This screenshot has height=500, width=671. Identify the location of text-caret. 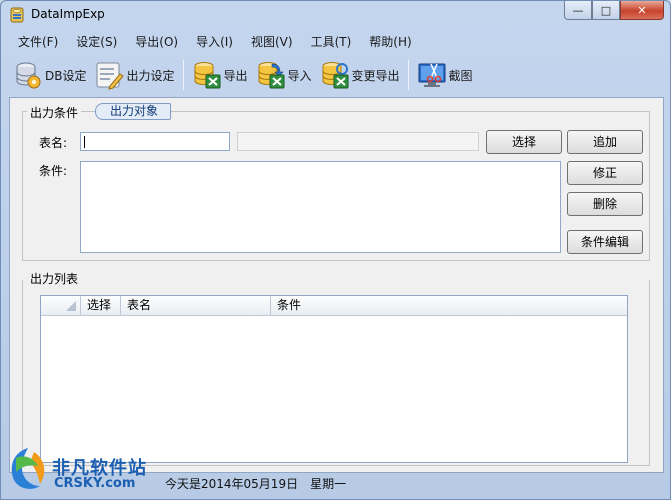
(84, 142).